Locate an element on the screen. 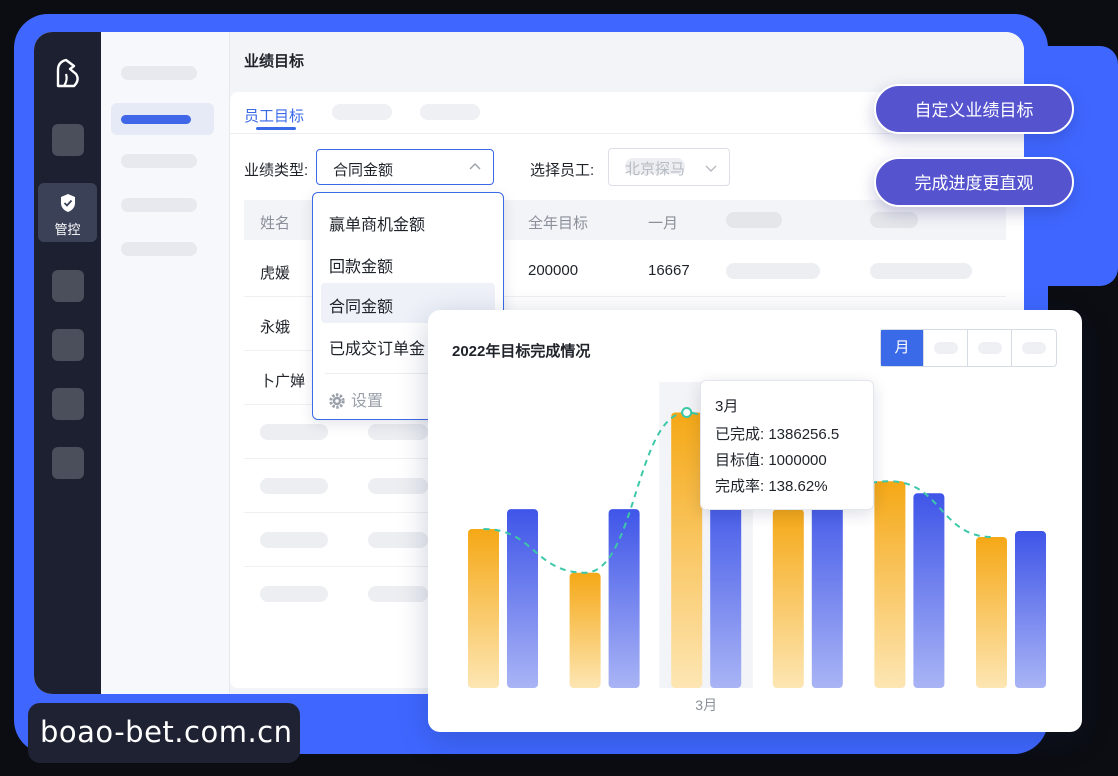  row-name: 虎媛 is located at coordinates (275, 273).